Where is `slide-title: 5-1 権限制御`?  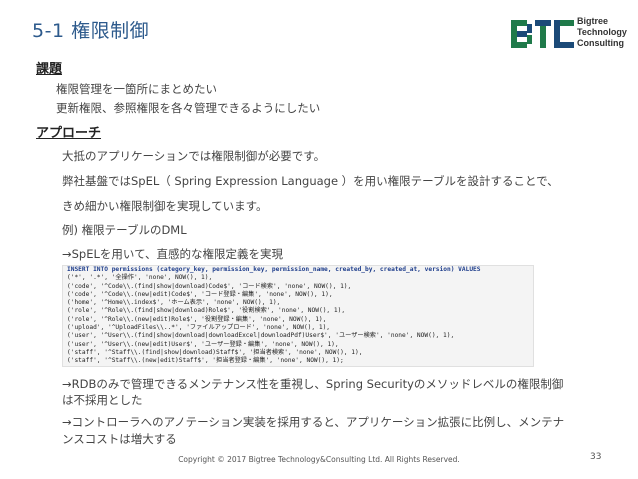 slide-title: 5-1 権限制御 is located at coordinates (91, 31).